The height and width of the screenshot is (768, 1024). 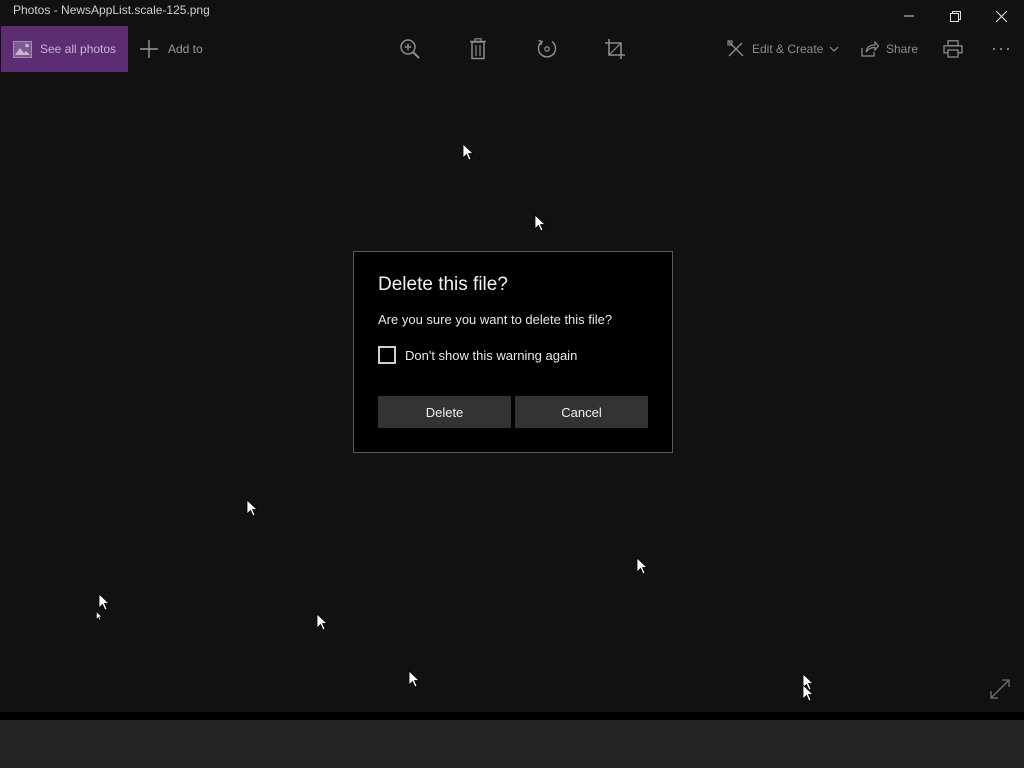 What do you see at coordinates (185, 49) in the screenshot?
I see `add-to-label: Add to` at bounding box center [185, 49].